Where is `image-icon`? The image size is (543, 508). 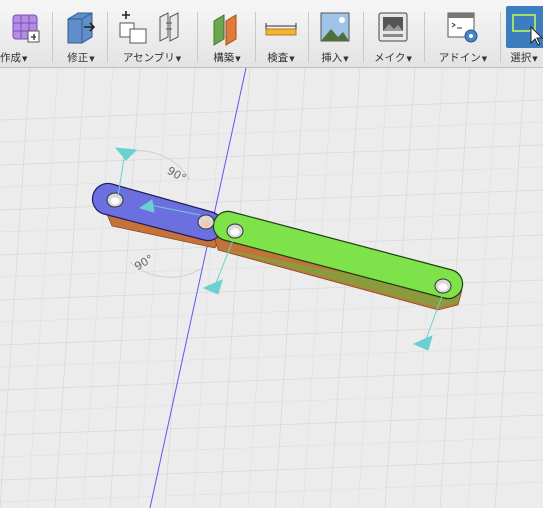
image-icon is located at coordinates (335, 27).